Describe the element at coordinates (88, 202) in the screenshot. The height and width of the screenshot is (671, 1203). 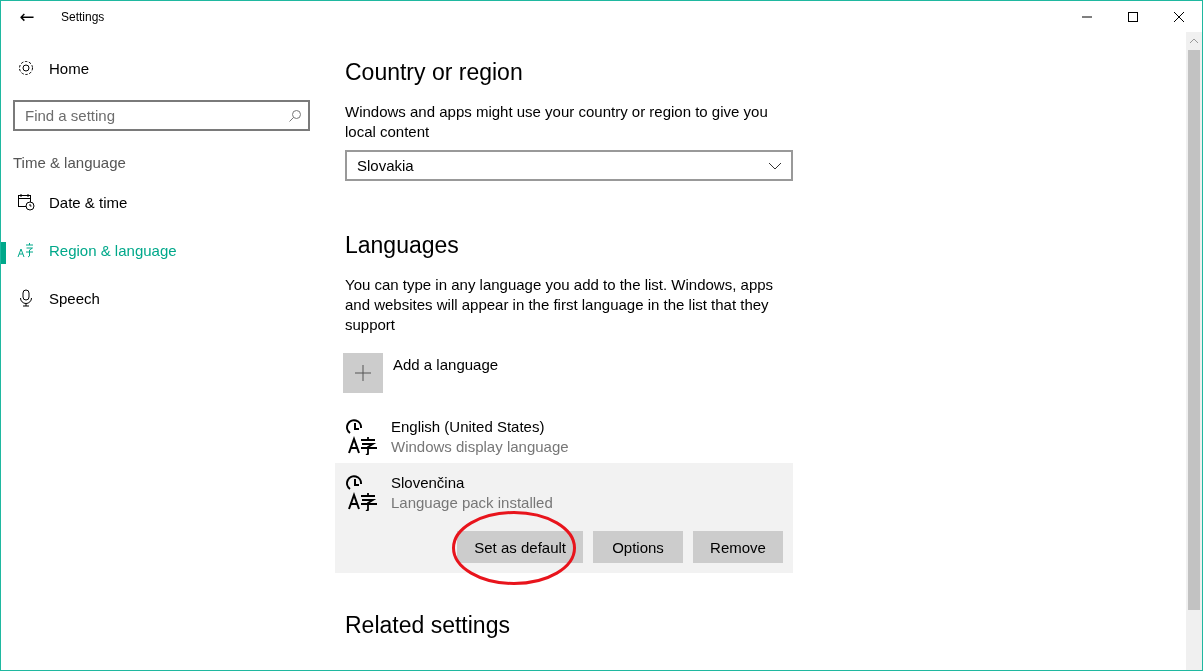
I see `sidebar-item: Date & time` at that location.